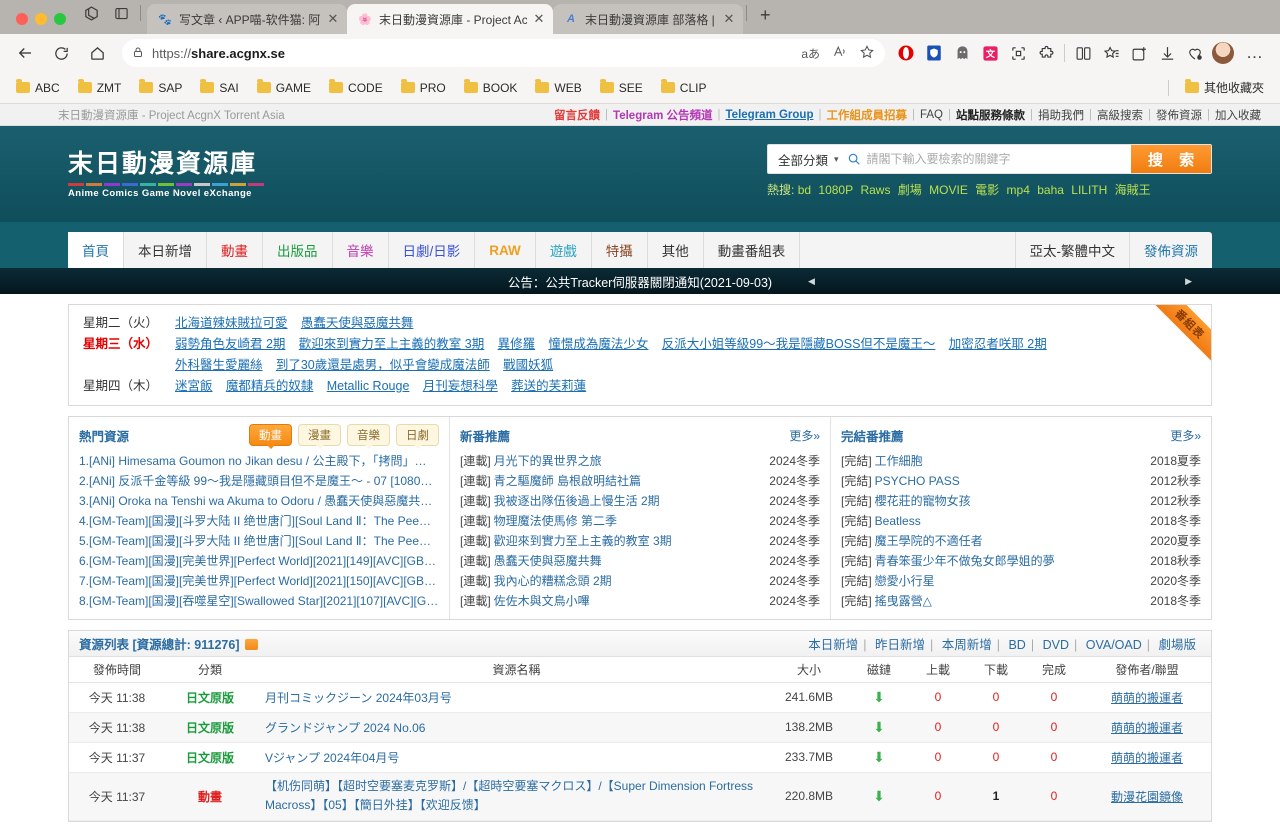 The image size is (1280, 839). What do you see at coordinates (219, 88) in the screenshot?
I see `bookmark-sai: SAI` at bounding box center [219, 88].